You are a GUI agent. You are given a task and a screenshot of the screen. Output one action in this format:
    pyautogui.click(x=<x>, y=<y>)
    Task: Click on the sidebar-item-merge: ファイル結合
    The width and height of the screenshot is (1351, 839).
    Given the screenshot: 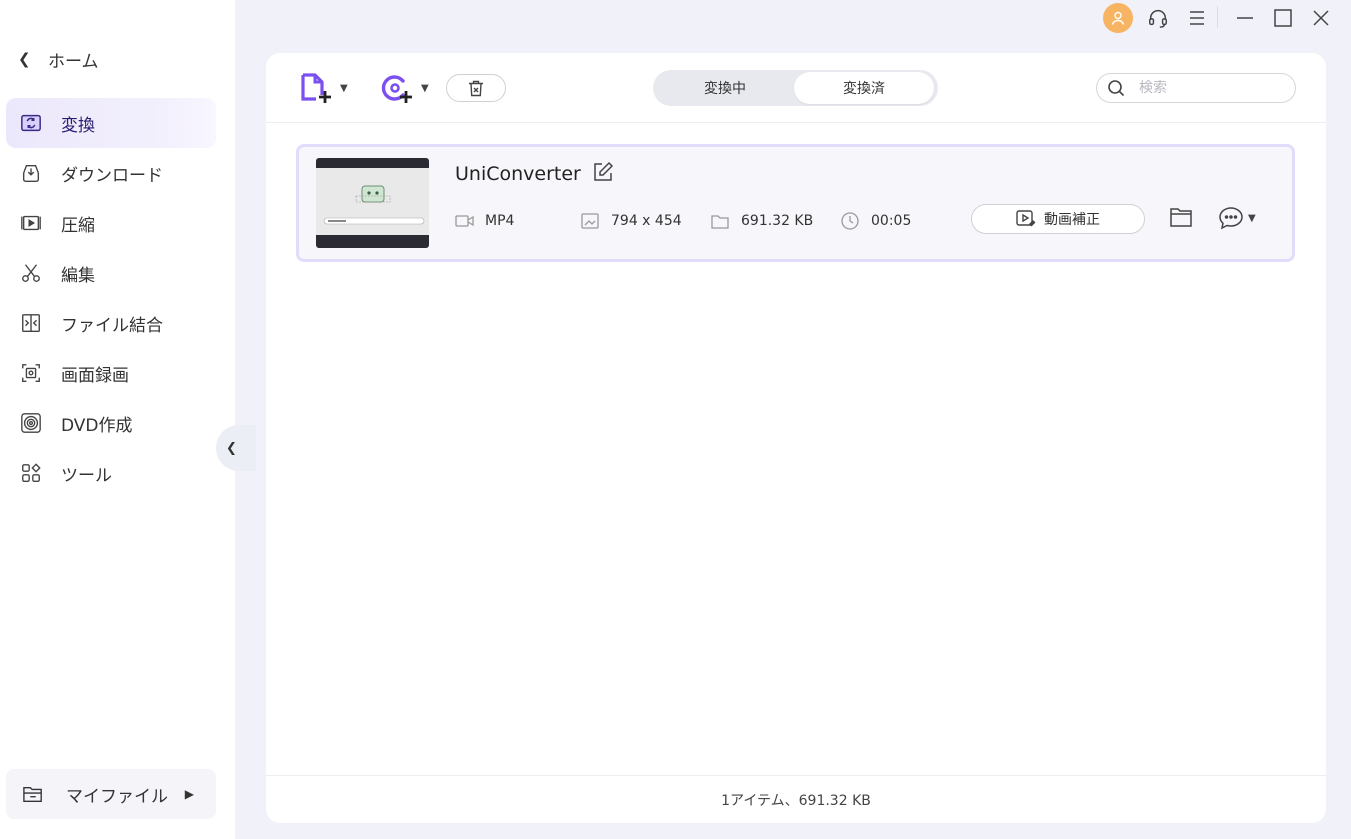 What is the action you would take?
    pyautogui.click(x=111, y=323)
    